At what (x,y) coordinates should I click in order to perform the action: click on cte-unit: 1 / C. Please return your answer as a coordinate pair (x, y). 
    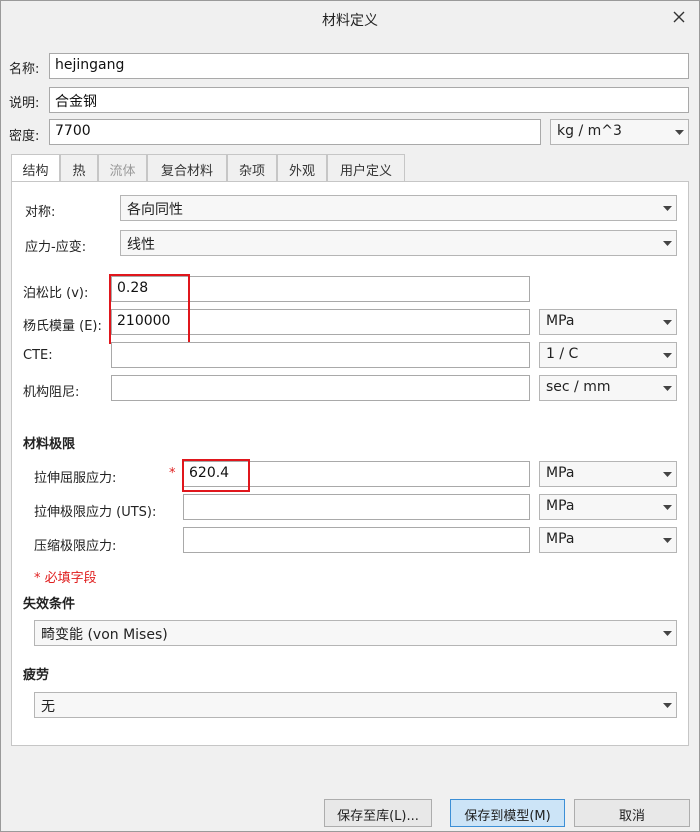
    Looking at the image, I should click on (562, 354).